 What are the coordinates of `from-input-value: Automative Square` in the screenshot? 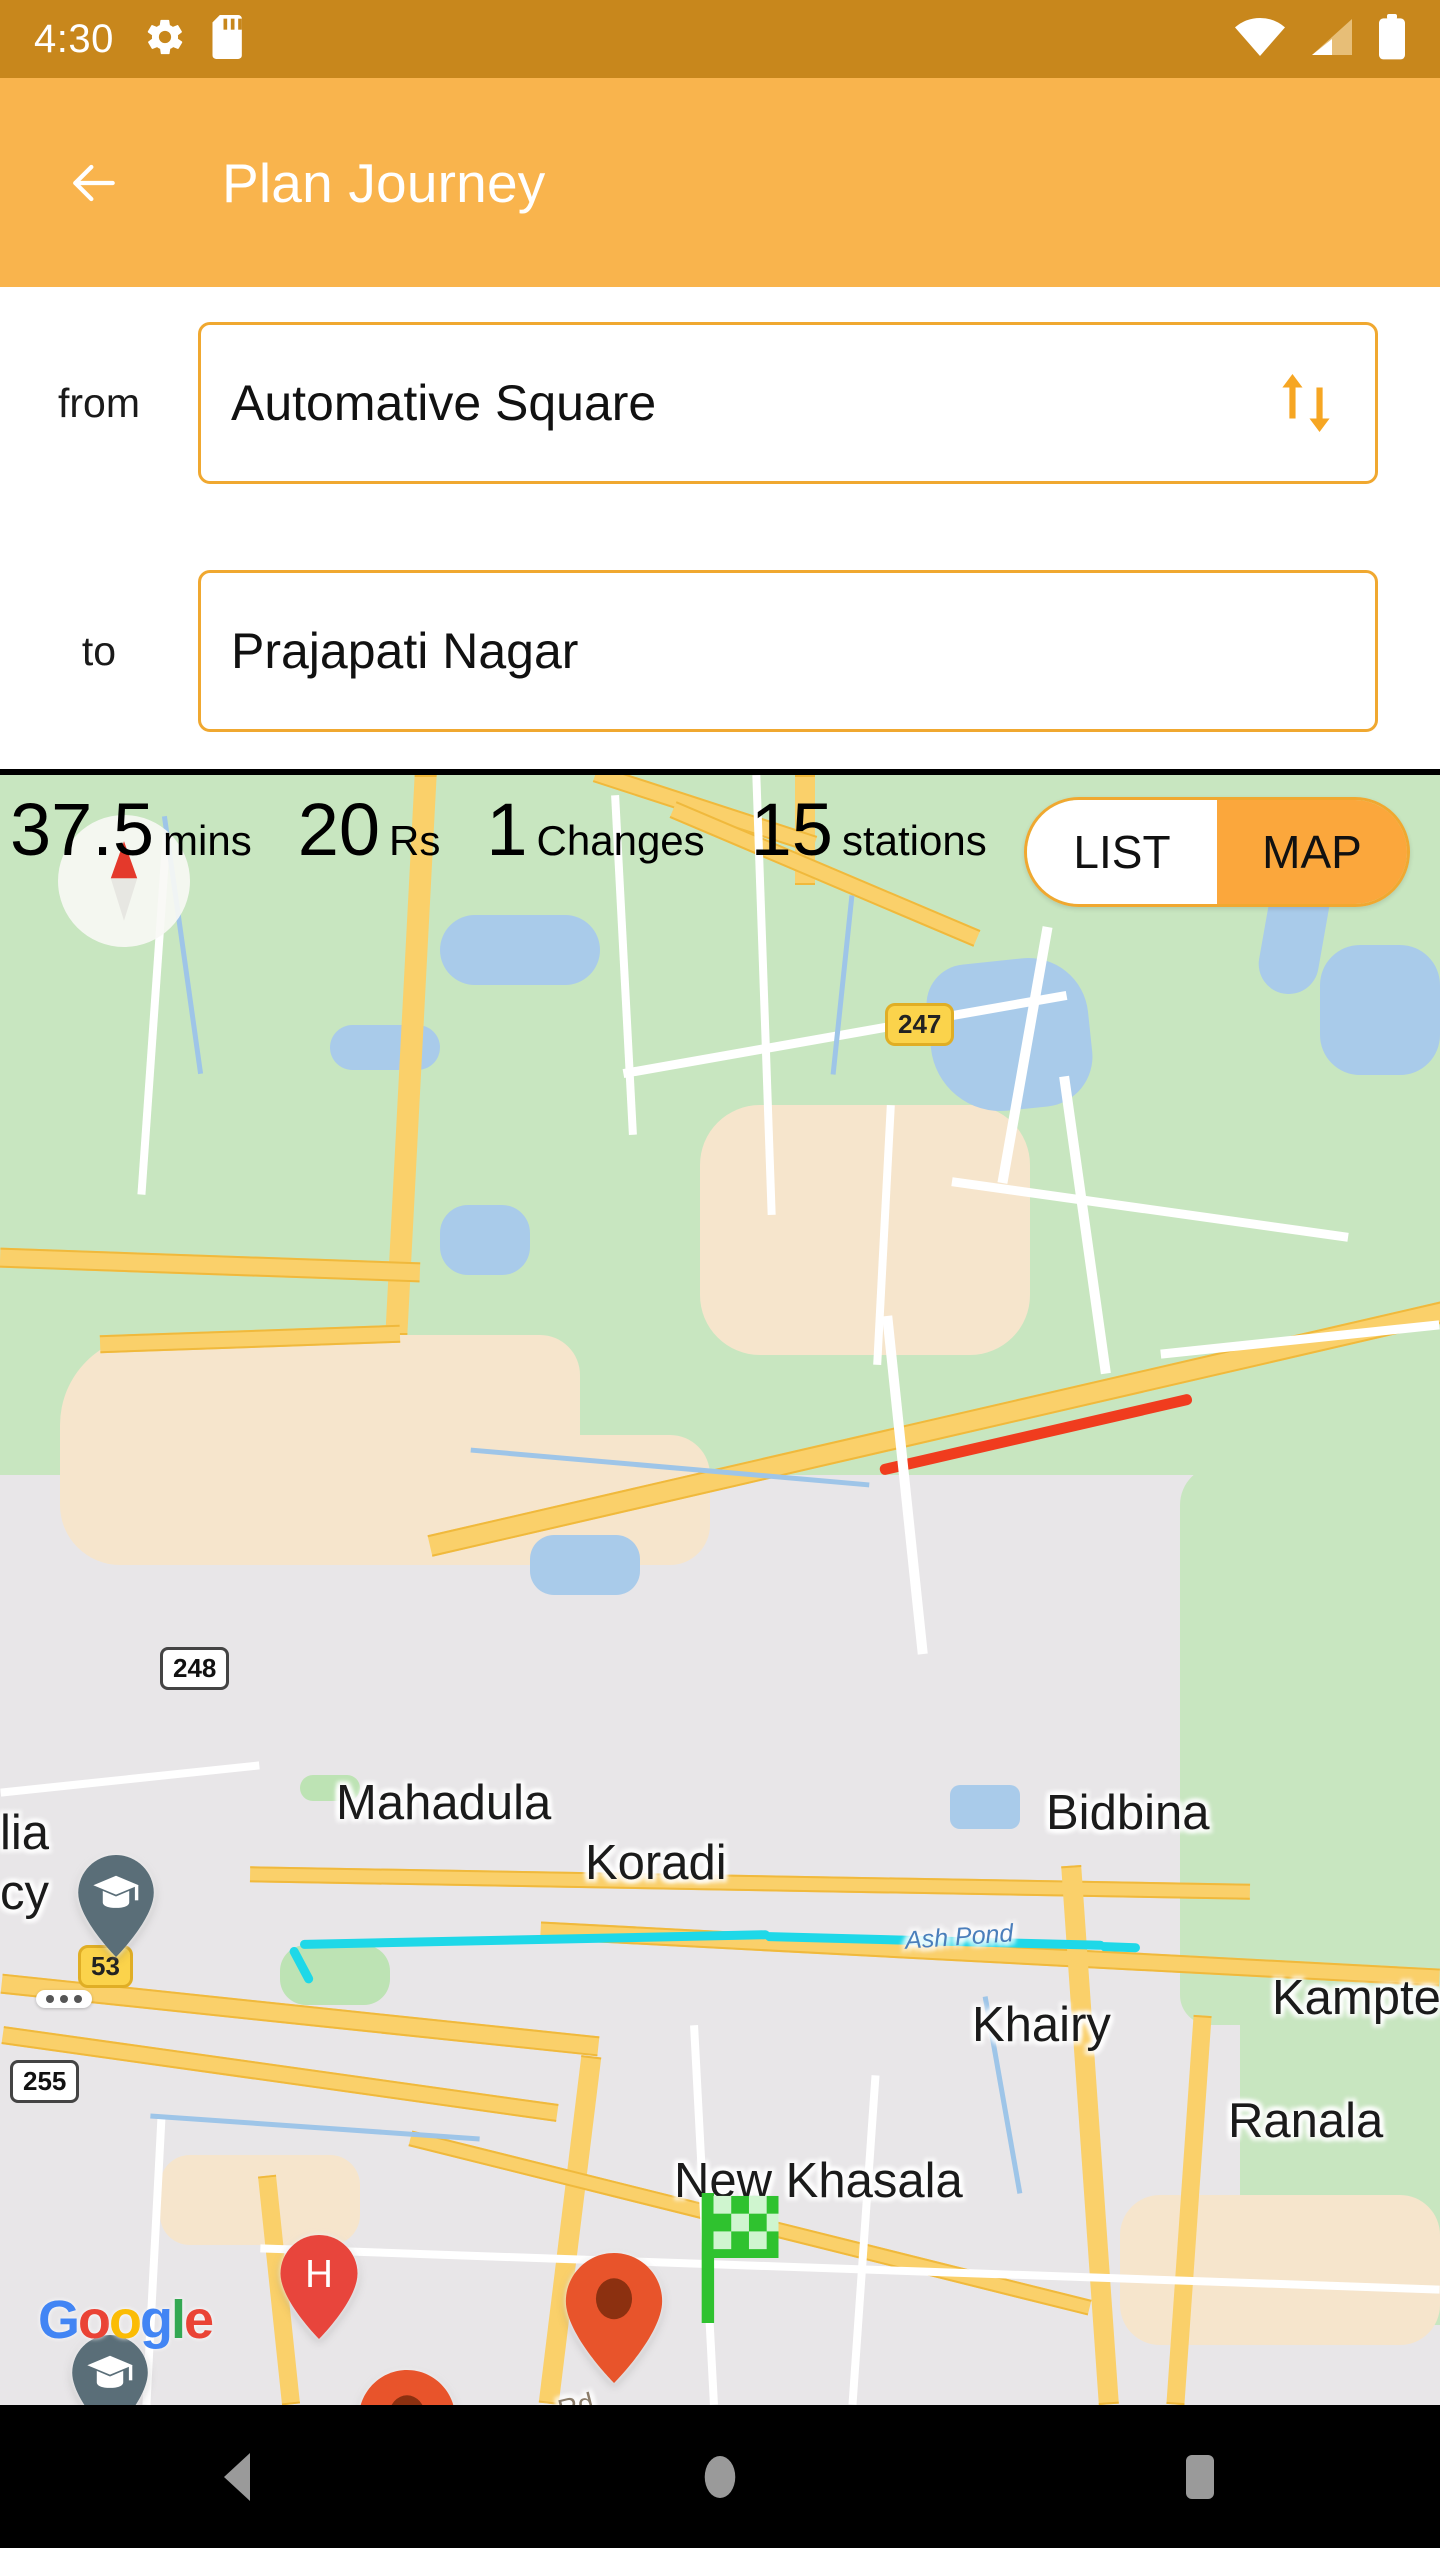 It's located at (444, 403).